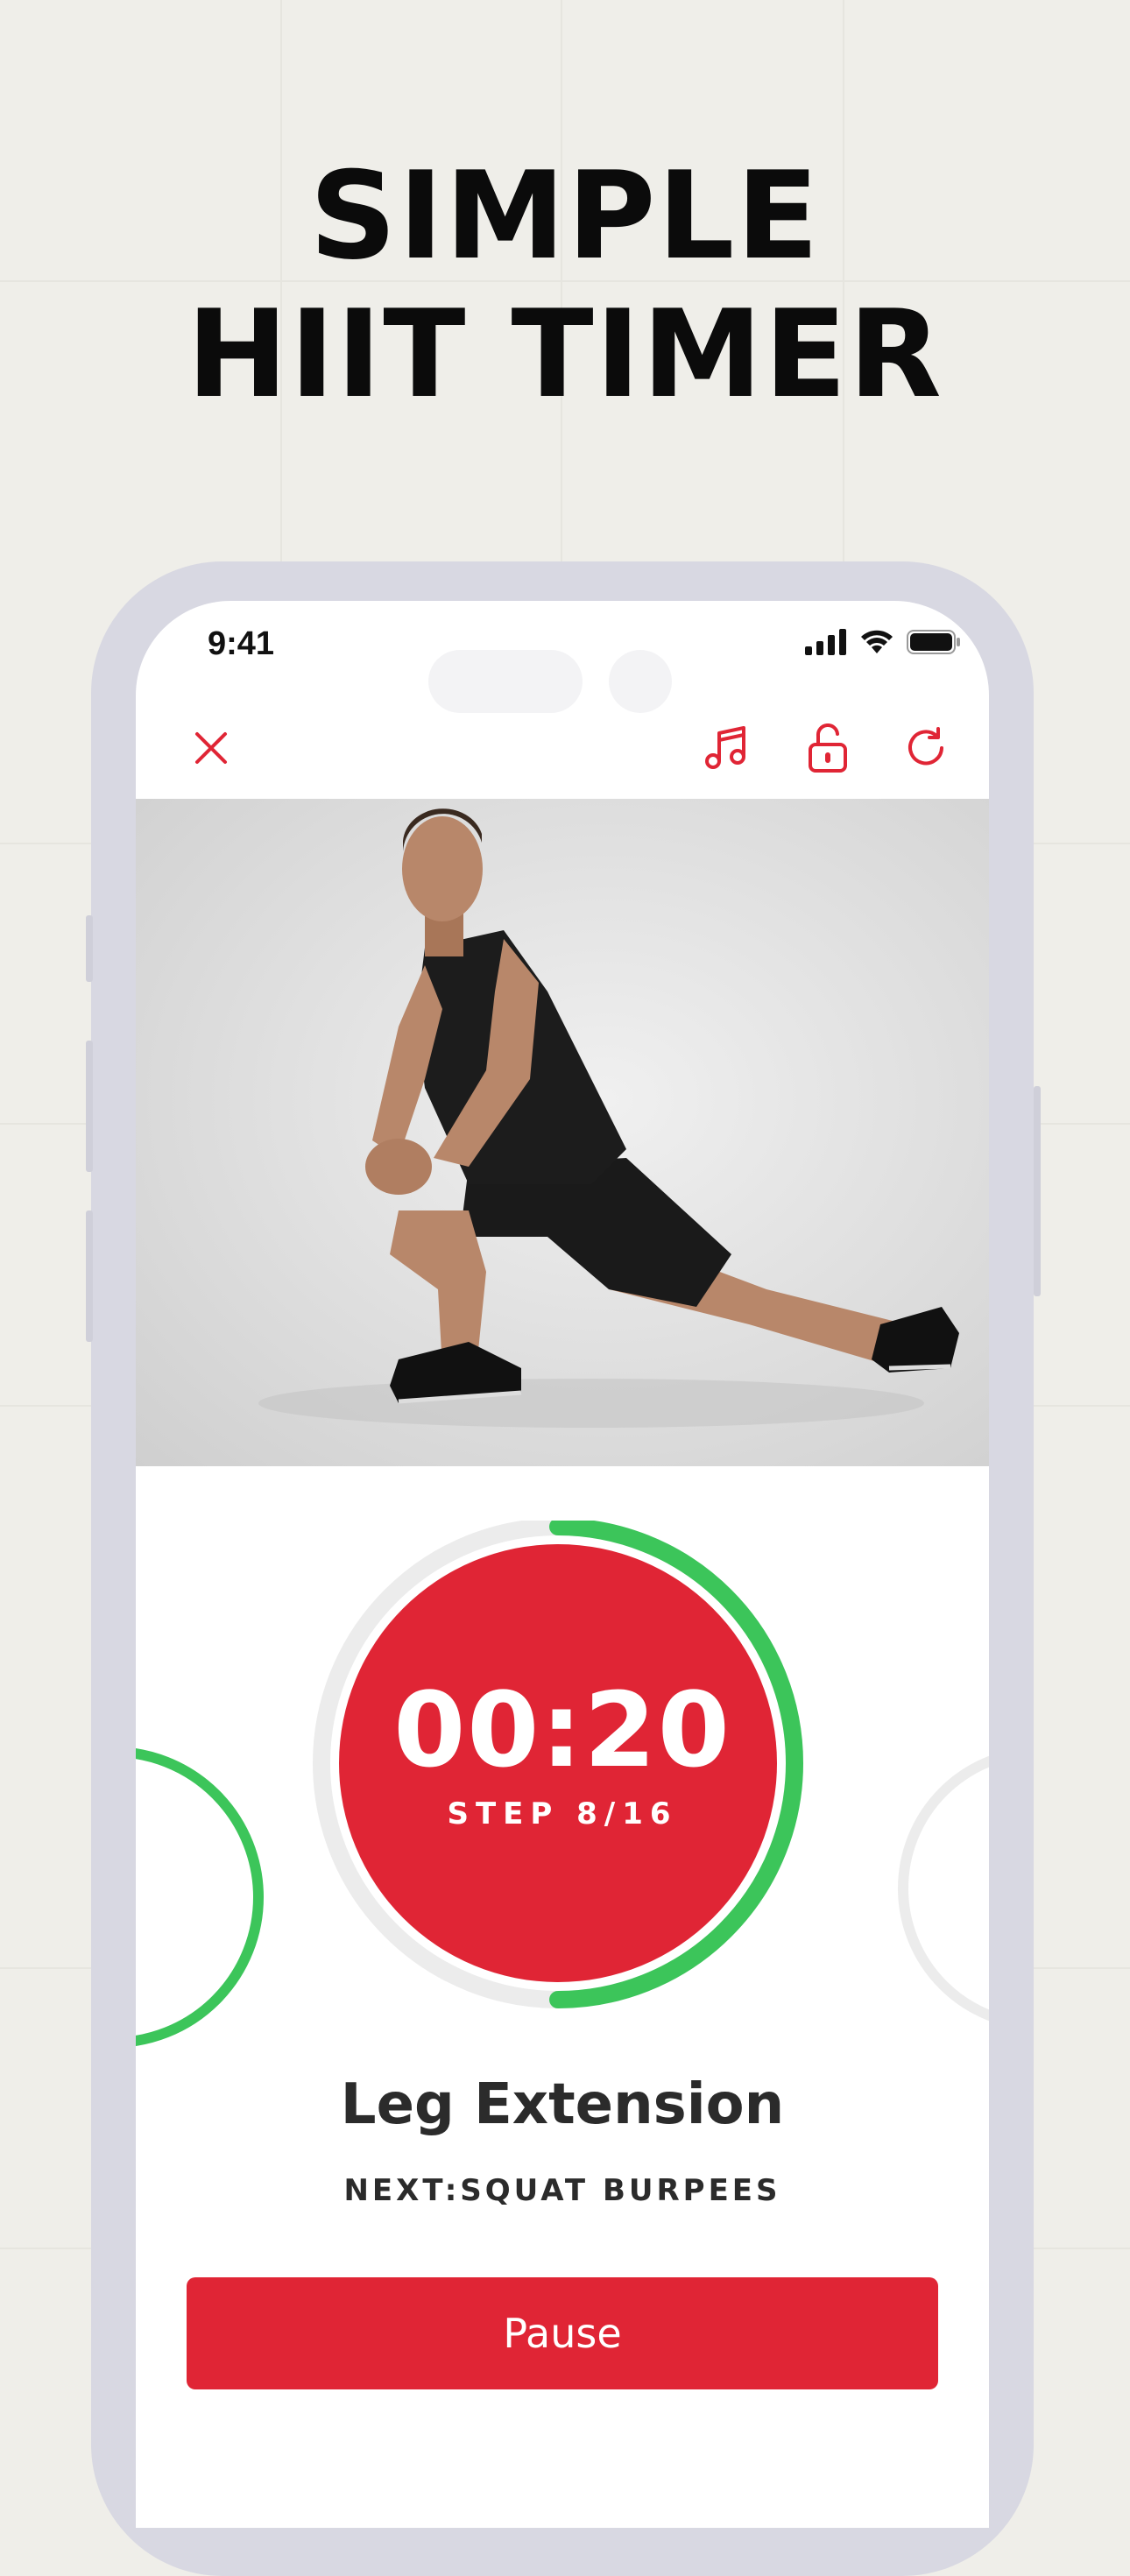 The image size is (1130, 2576). Describe the element at coordinates (826, 644) in the screenshot. I see `cellular-signal-icon` at that location.